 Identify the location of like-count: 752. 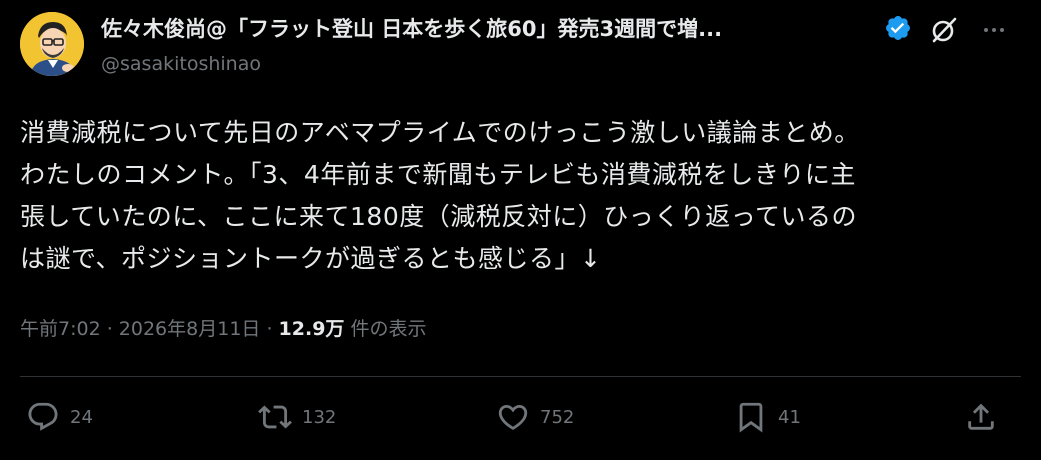
(557, 417).